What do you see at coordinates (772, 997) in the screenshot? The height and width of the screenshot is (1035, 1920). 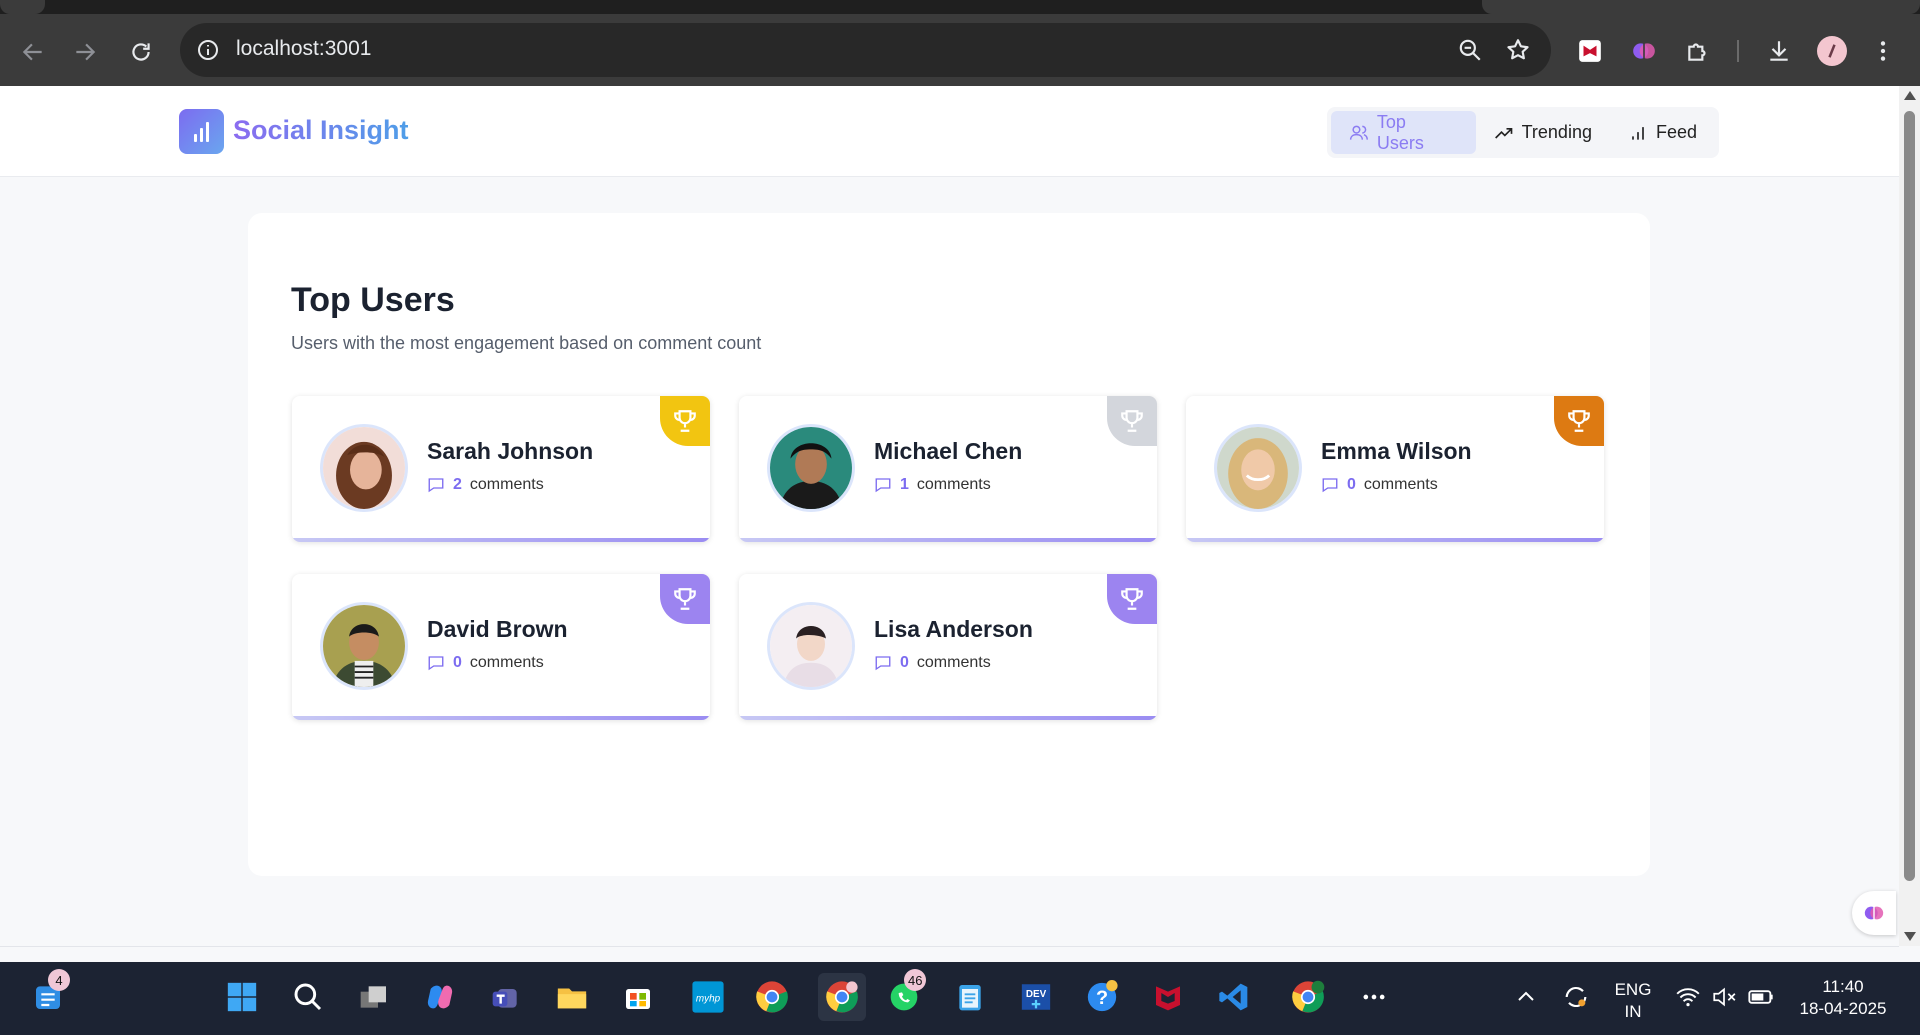 I see `chrome-icon` at bounding box center [772, 997].